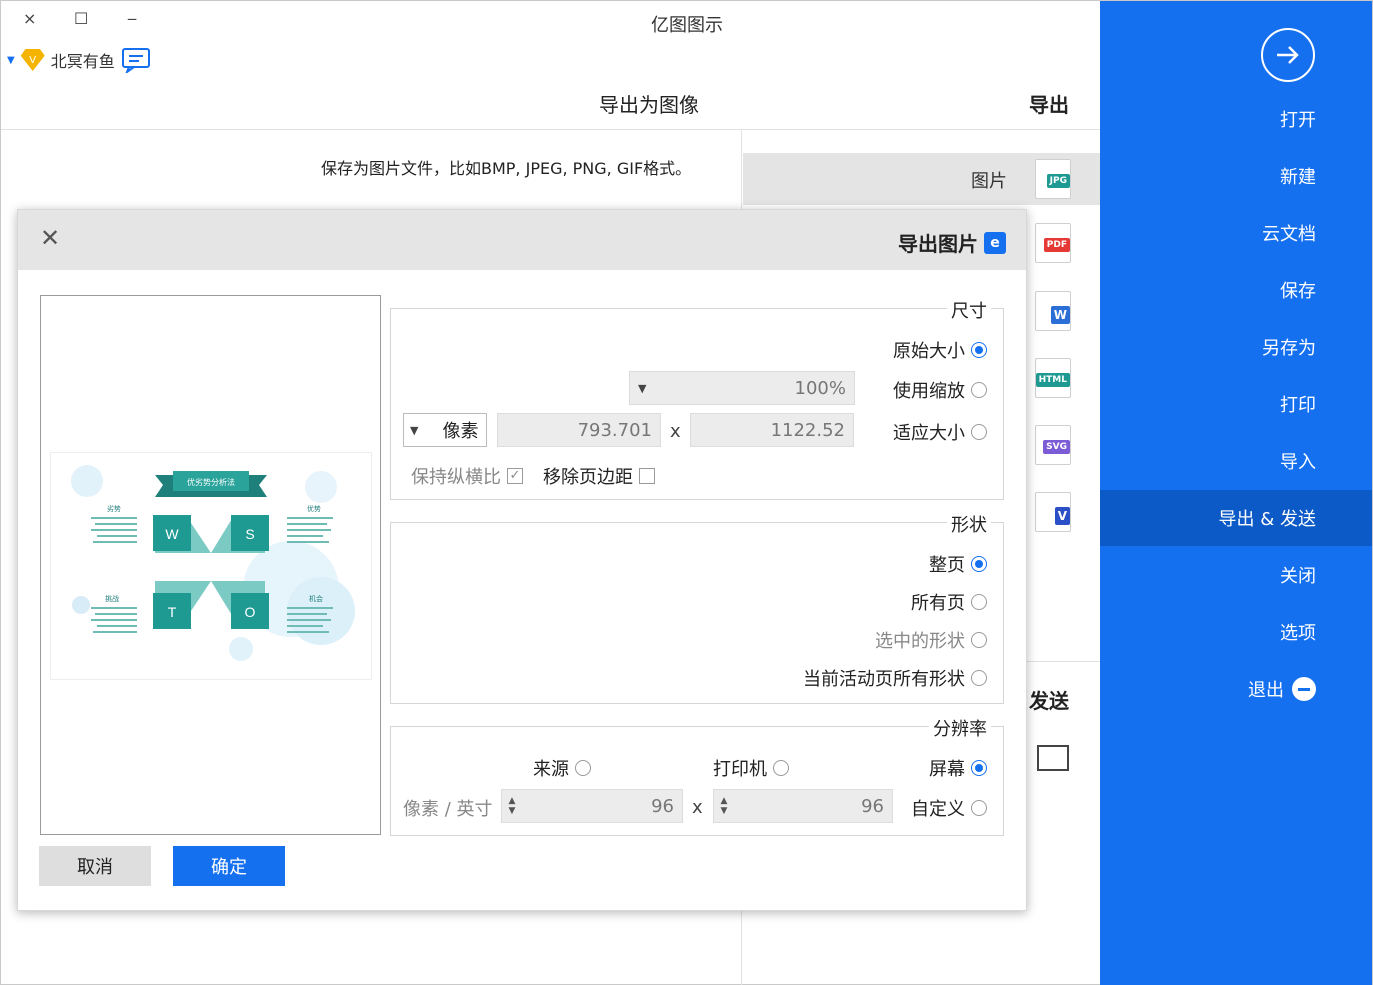  Describe the element at coordinates (649, 105) in the screenshot. I see `section-title: 导出为图像` at that location.